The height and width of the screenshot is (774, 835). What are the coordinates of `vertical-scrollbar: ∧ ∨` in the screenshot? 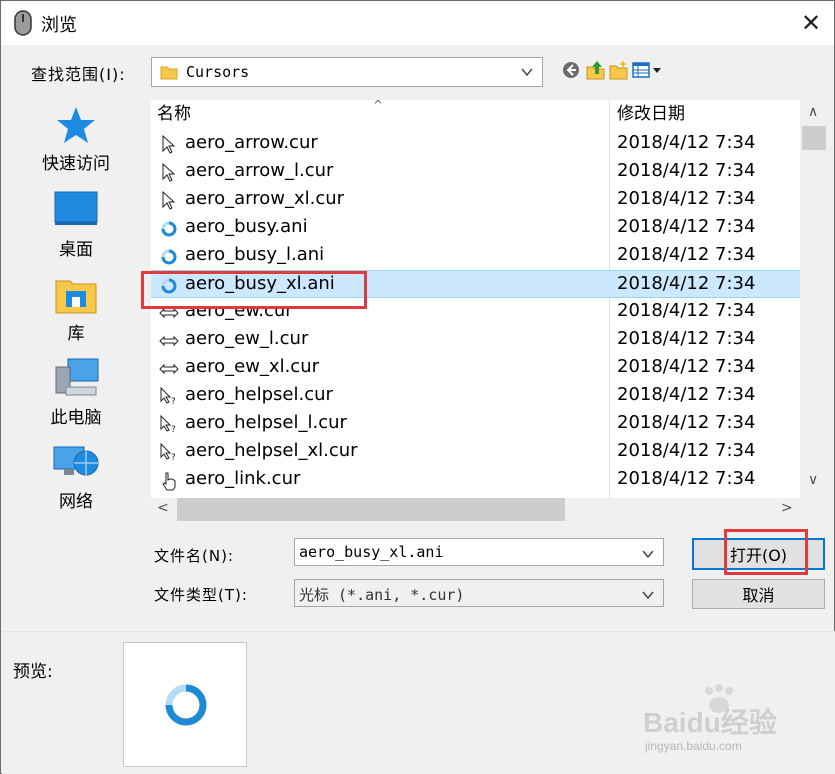 It's located at (814, 299).